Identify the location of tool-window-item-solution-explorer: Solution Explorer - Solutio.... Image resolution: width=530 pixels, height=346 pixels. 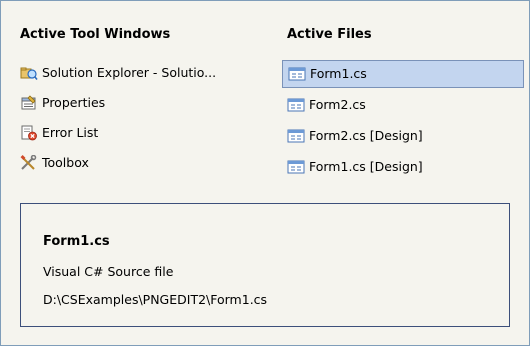
(145, 73).